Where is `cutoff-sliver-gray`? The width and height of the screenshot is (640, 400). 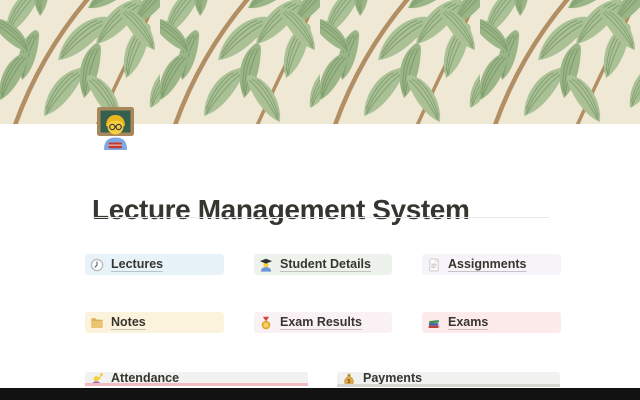
cutoff-sliver-gray is located at coordinates (448, 385).